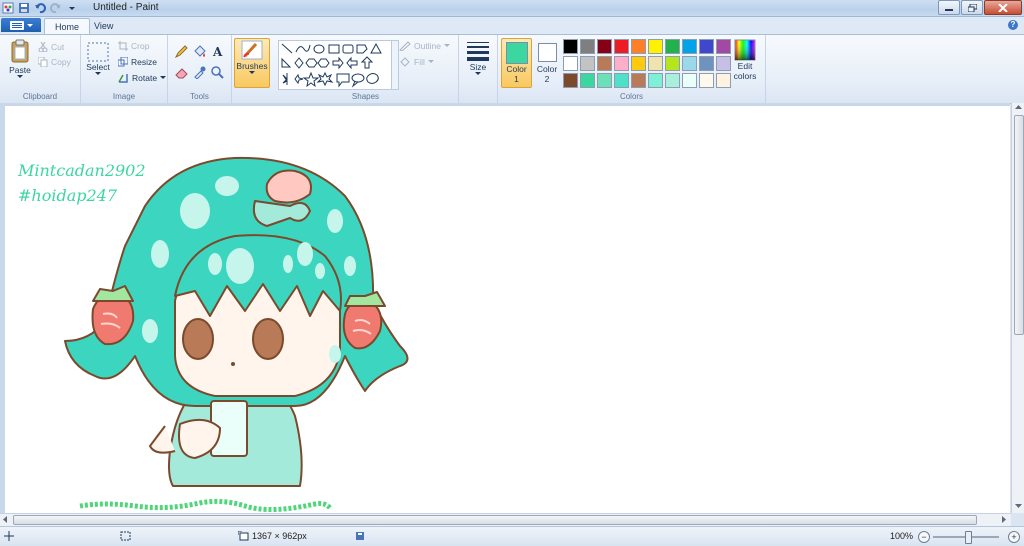  I want to click on undo-icon, so click(40, 8).